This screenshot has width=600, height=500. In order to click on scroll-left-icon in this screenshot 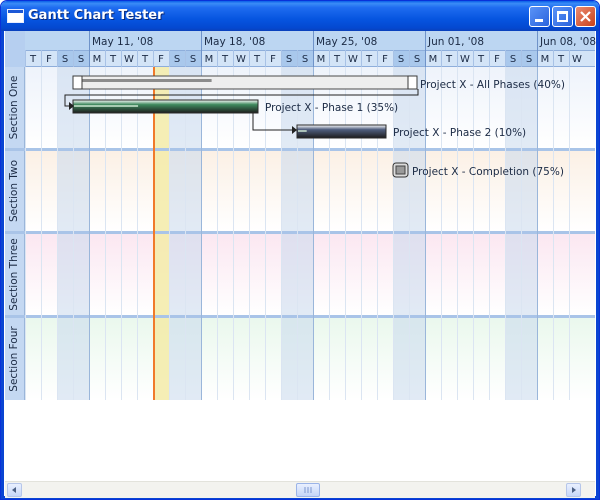, I will do `click(14, 490)`.